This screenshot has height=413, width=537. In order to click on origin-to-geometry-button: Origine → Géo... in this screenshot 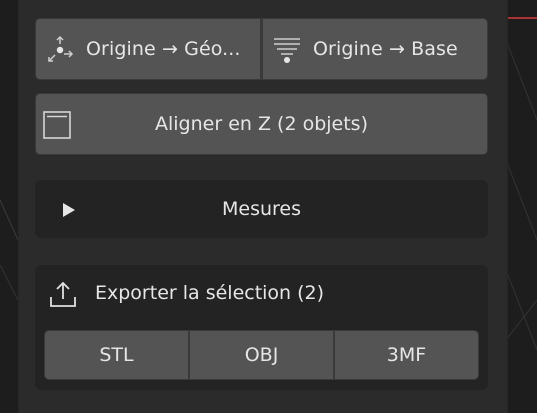, I will do `click(148, 49)`.